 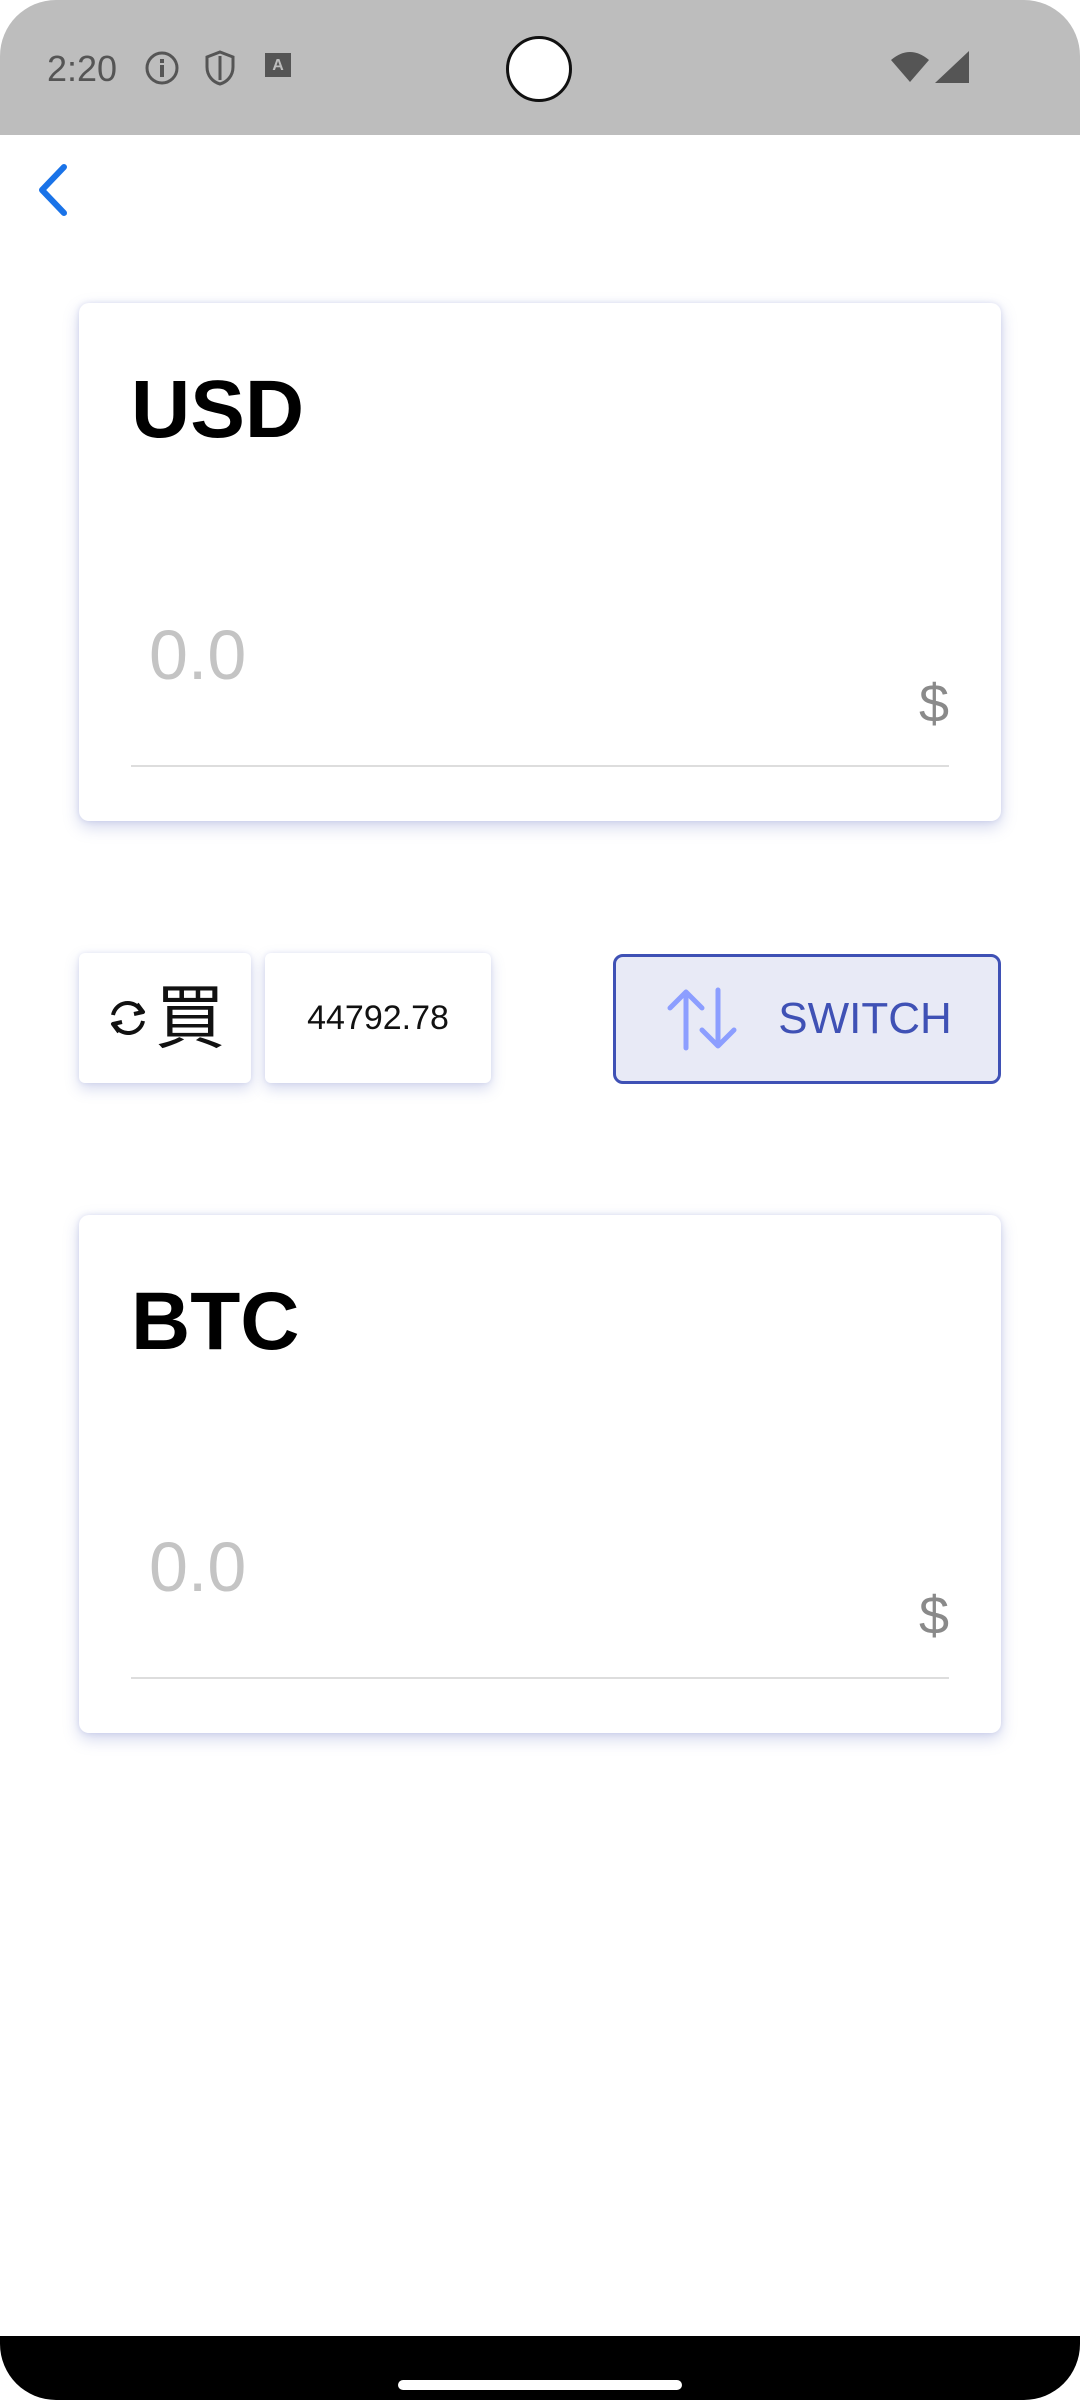 I want to click on font-icon: A, so click(x=278, y=66).